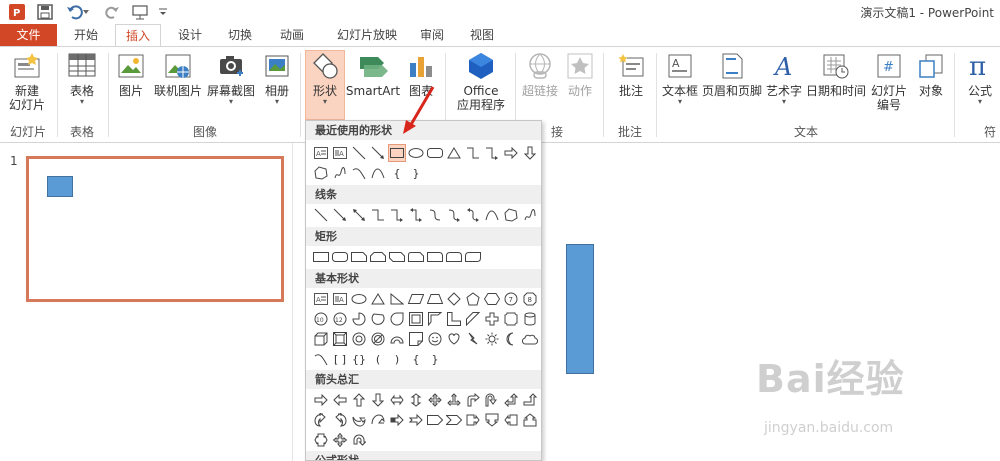  I want to click on screenshot-button: 屏幕截图 ▾, so click(231, 78).